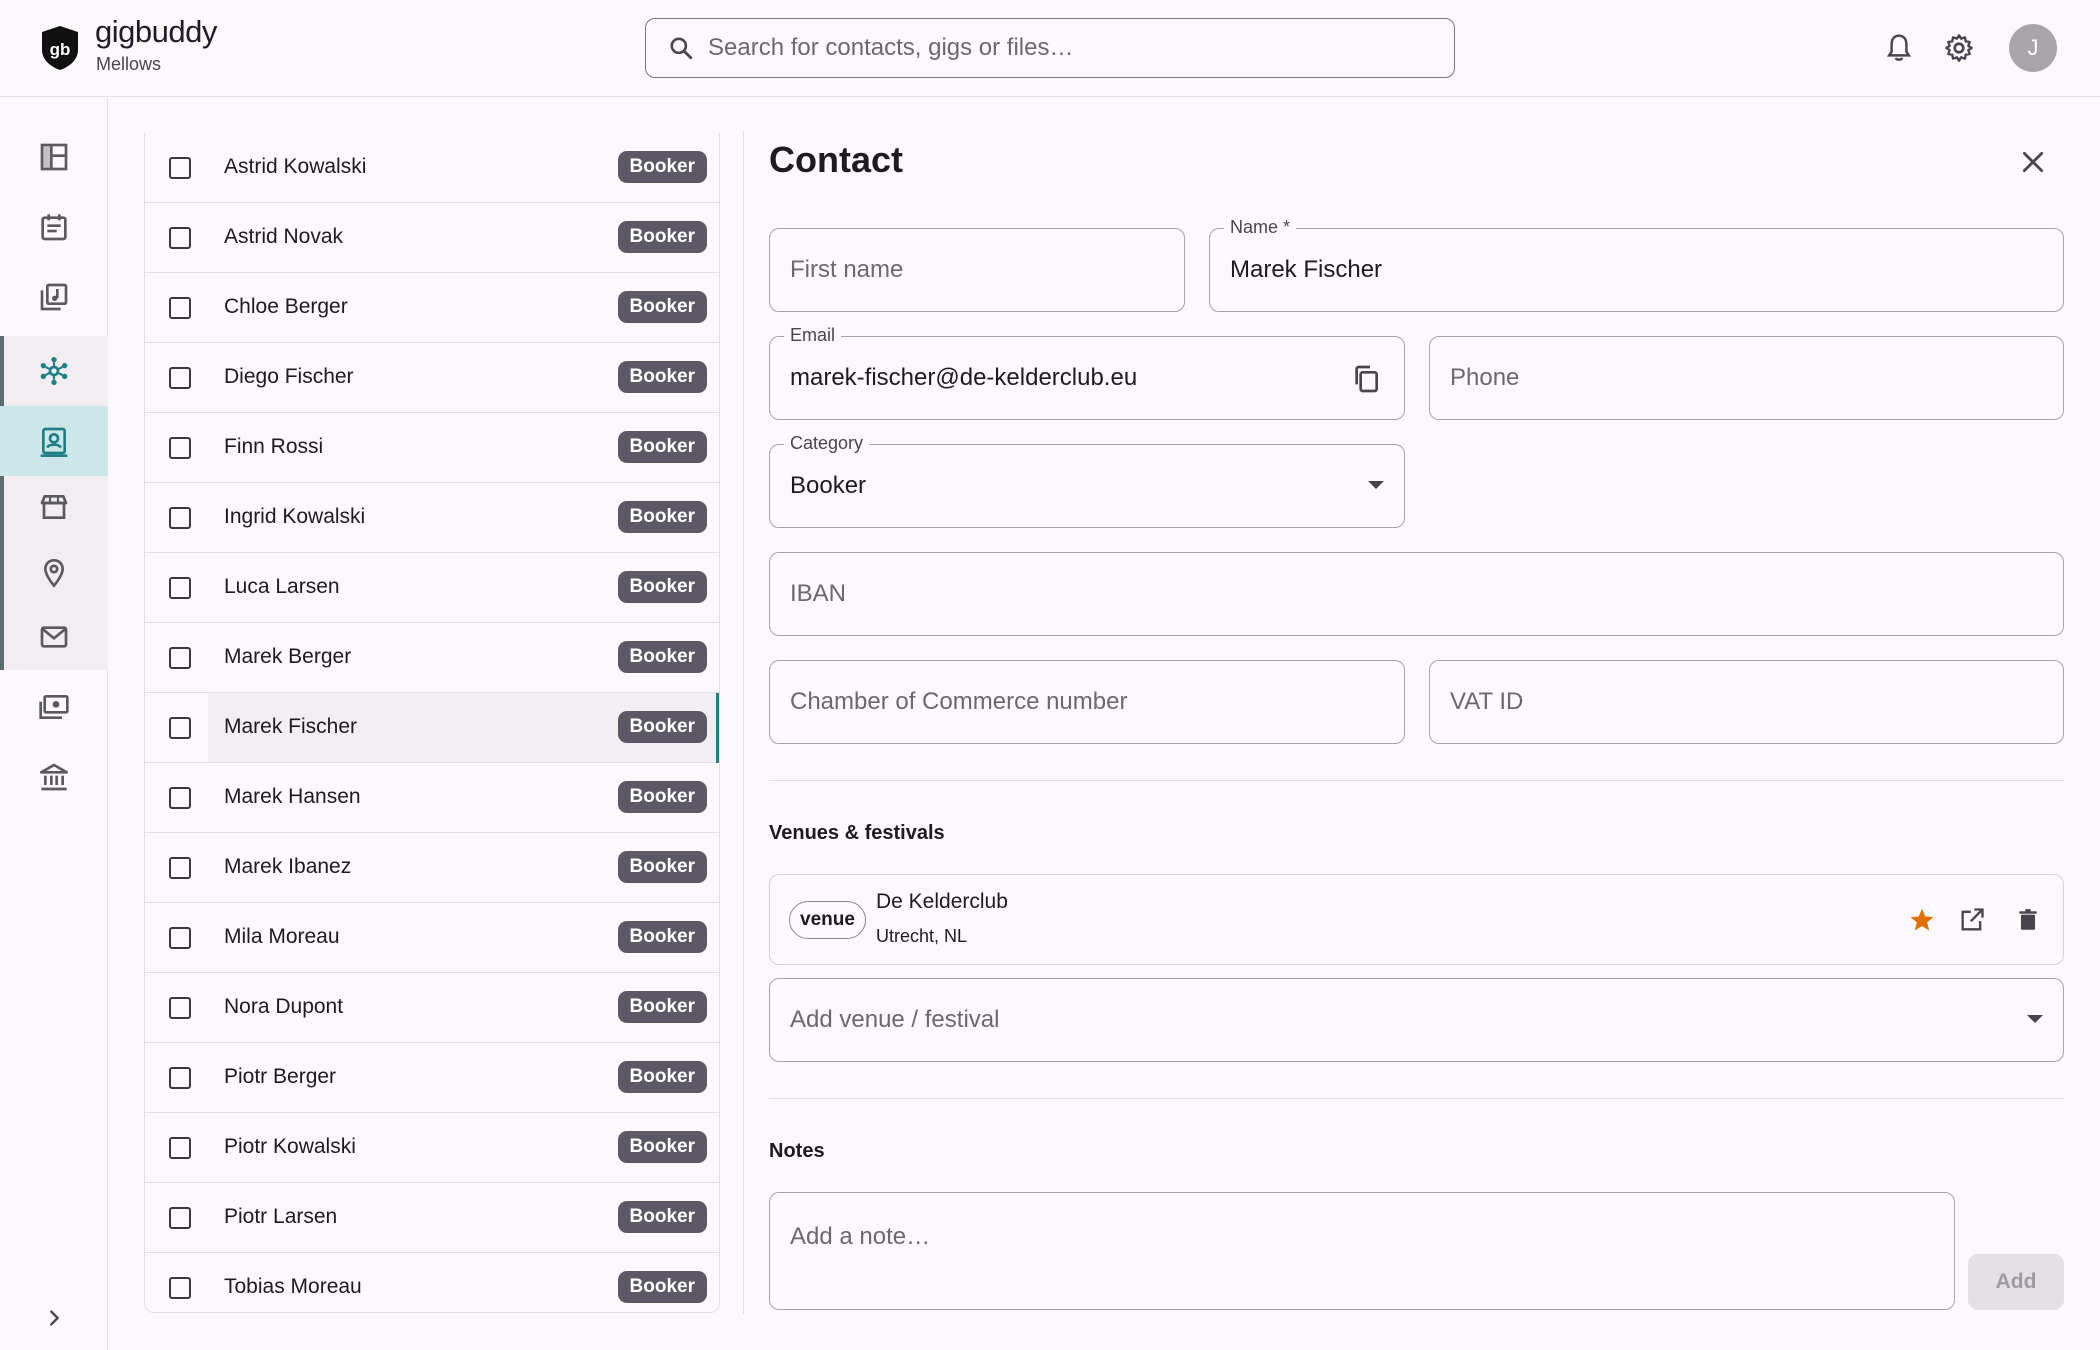 The height and width of the screenshot is (1350, 2100). I want to click on venue-card: venue De Kelderclub Utrecht, NL, so click(1416, 919).